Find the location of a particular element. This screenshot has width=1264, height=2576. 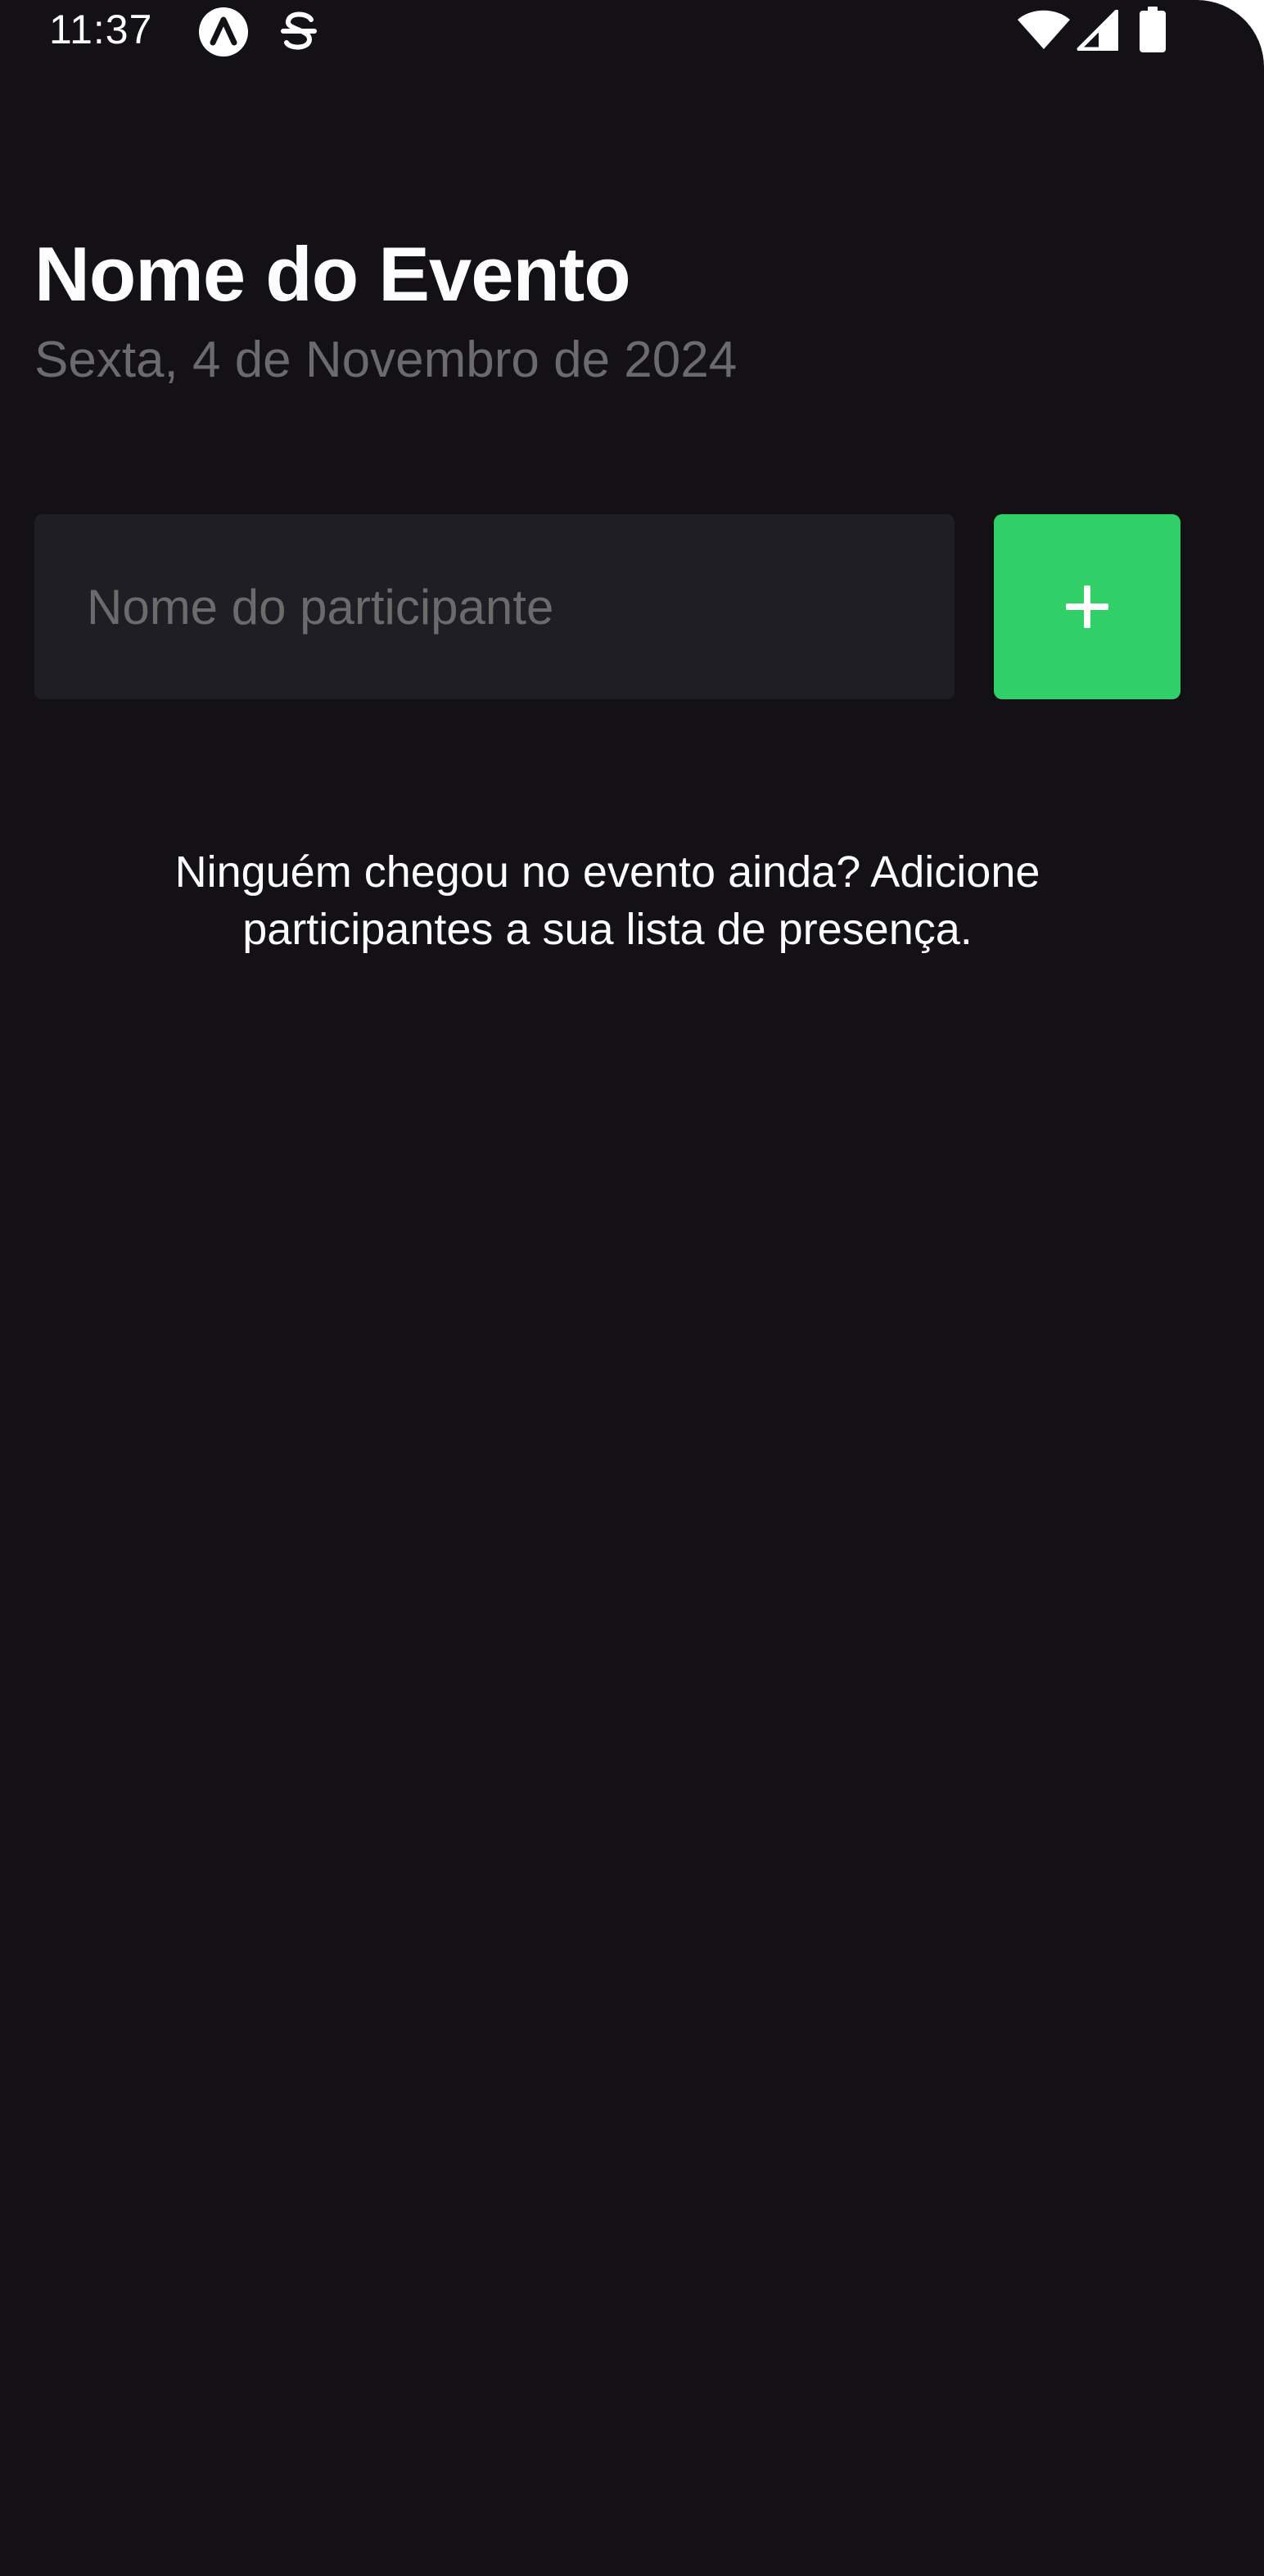

sync-icon is located at coordinates (299, 30).